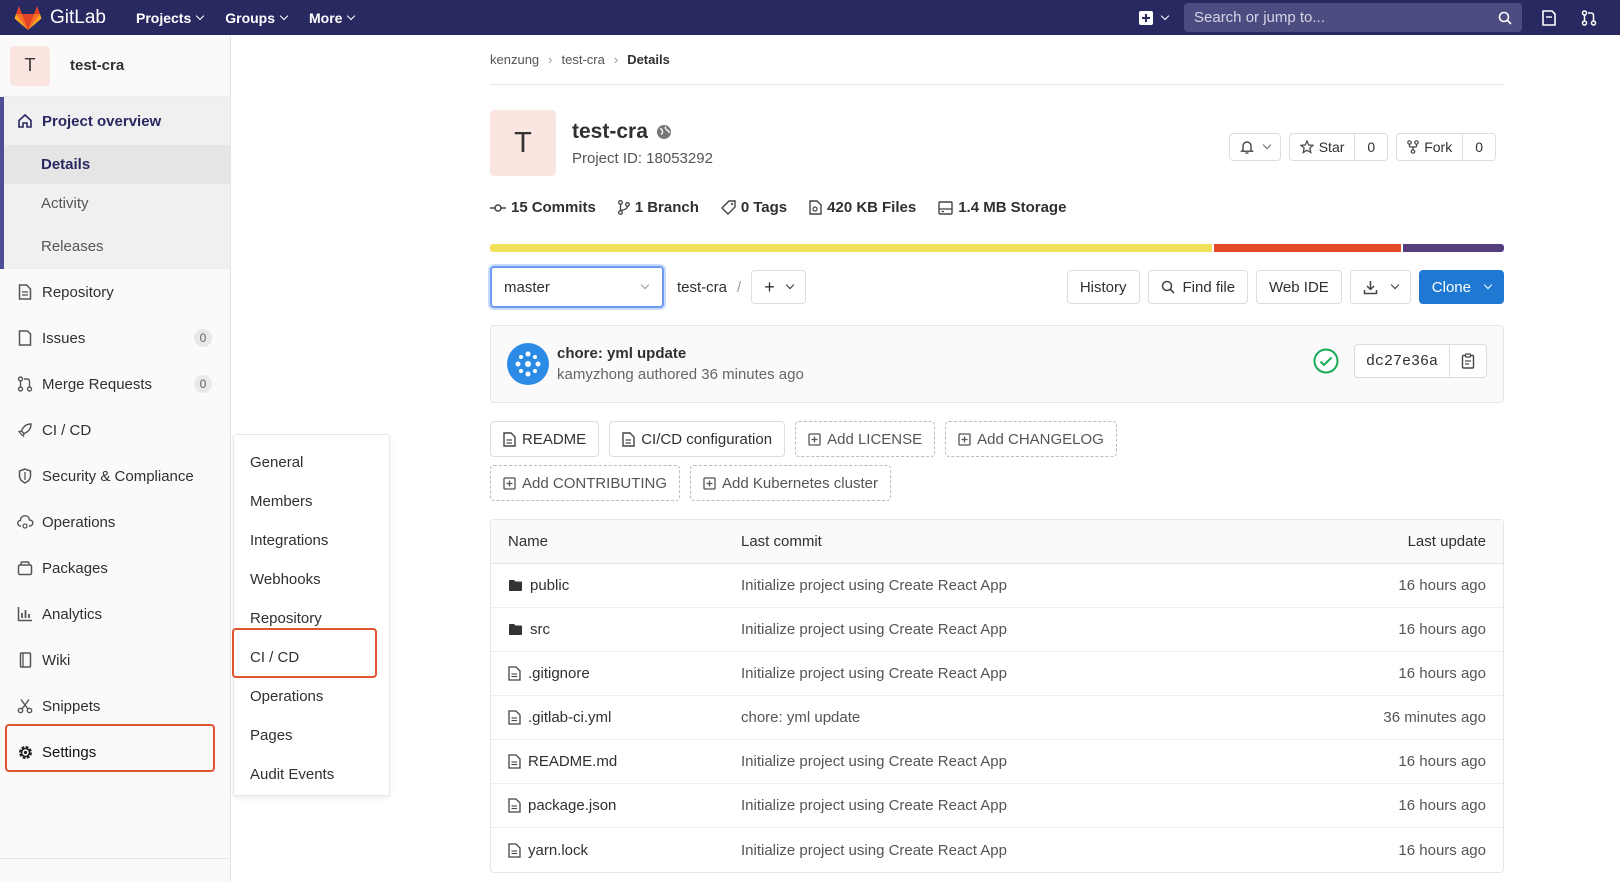 The image size is (1620, 882). I want to click on sidebar-item-issues: Issues 0, so click(115, 338).